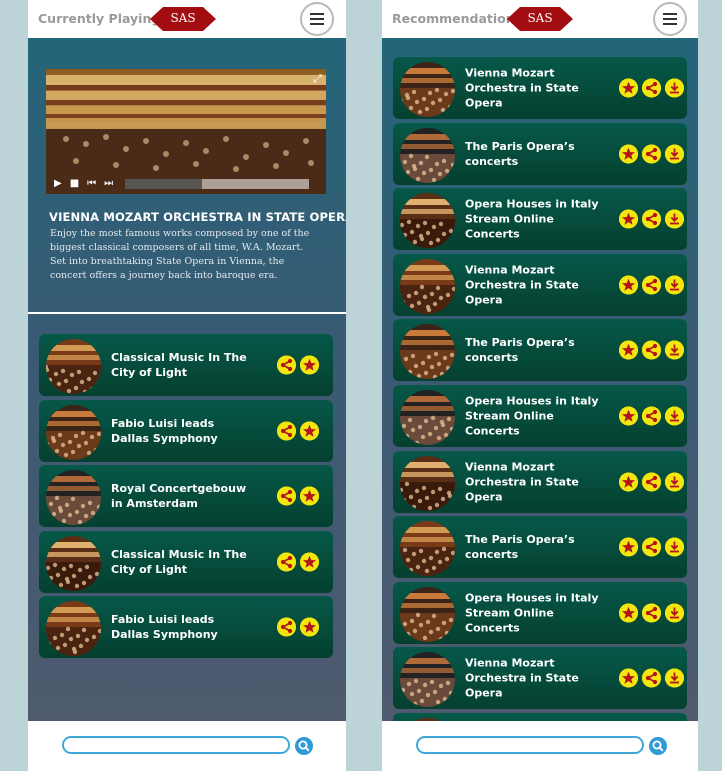 This screenshot has height=771, width=722. What do you see at coordinates (186, 131) in the screenshot?
I see `video-player: ⤢ ▶ ■ ⏮ ⏭` at bounding box center [186, 131].